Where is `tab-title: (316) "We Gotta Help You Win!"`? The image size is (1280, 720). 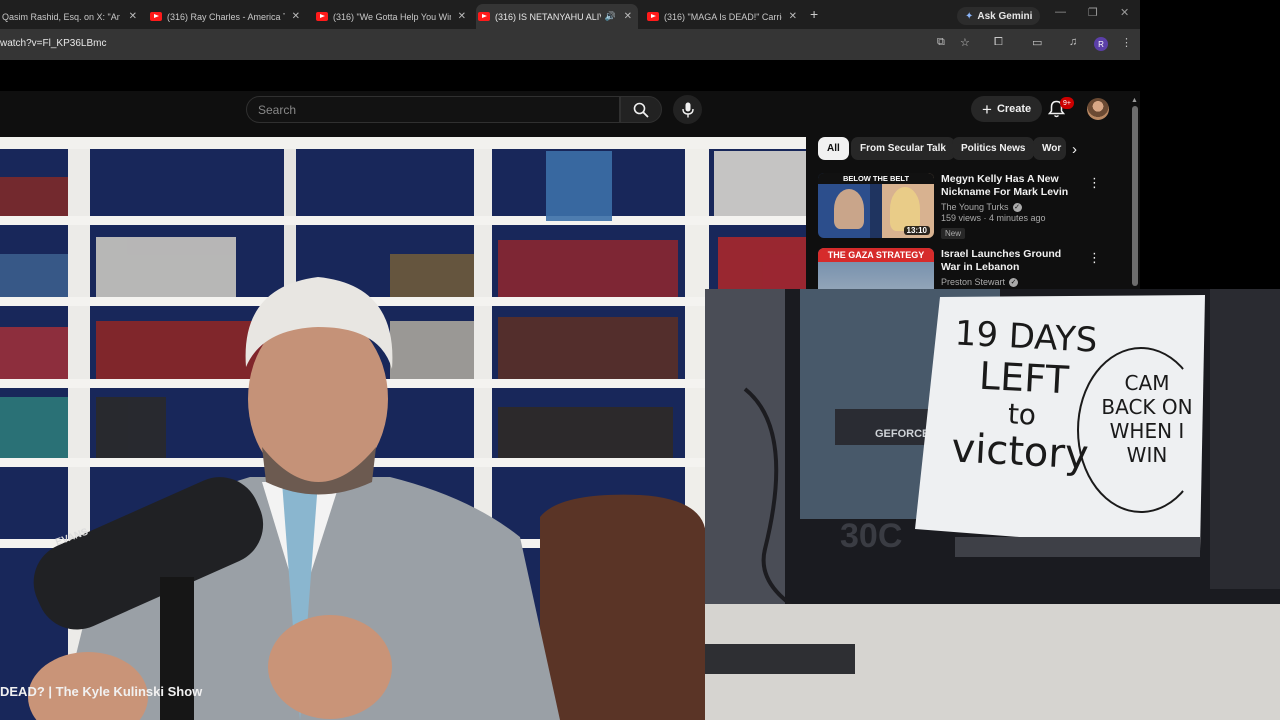
tab-title: (316) "We Gotta Help You Win!" is located at coordinates (392, 16).